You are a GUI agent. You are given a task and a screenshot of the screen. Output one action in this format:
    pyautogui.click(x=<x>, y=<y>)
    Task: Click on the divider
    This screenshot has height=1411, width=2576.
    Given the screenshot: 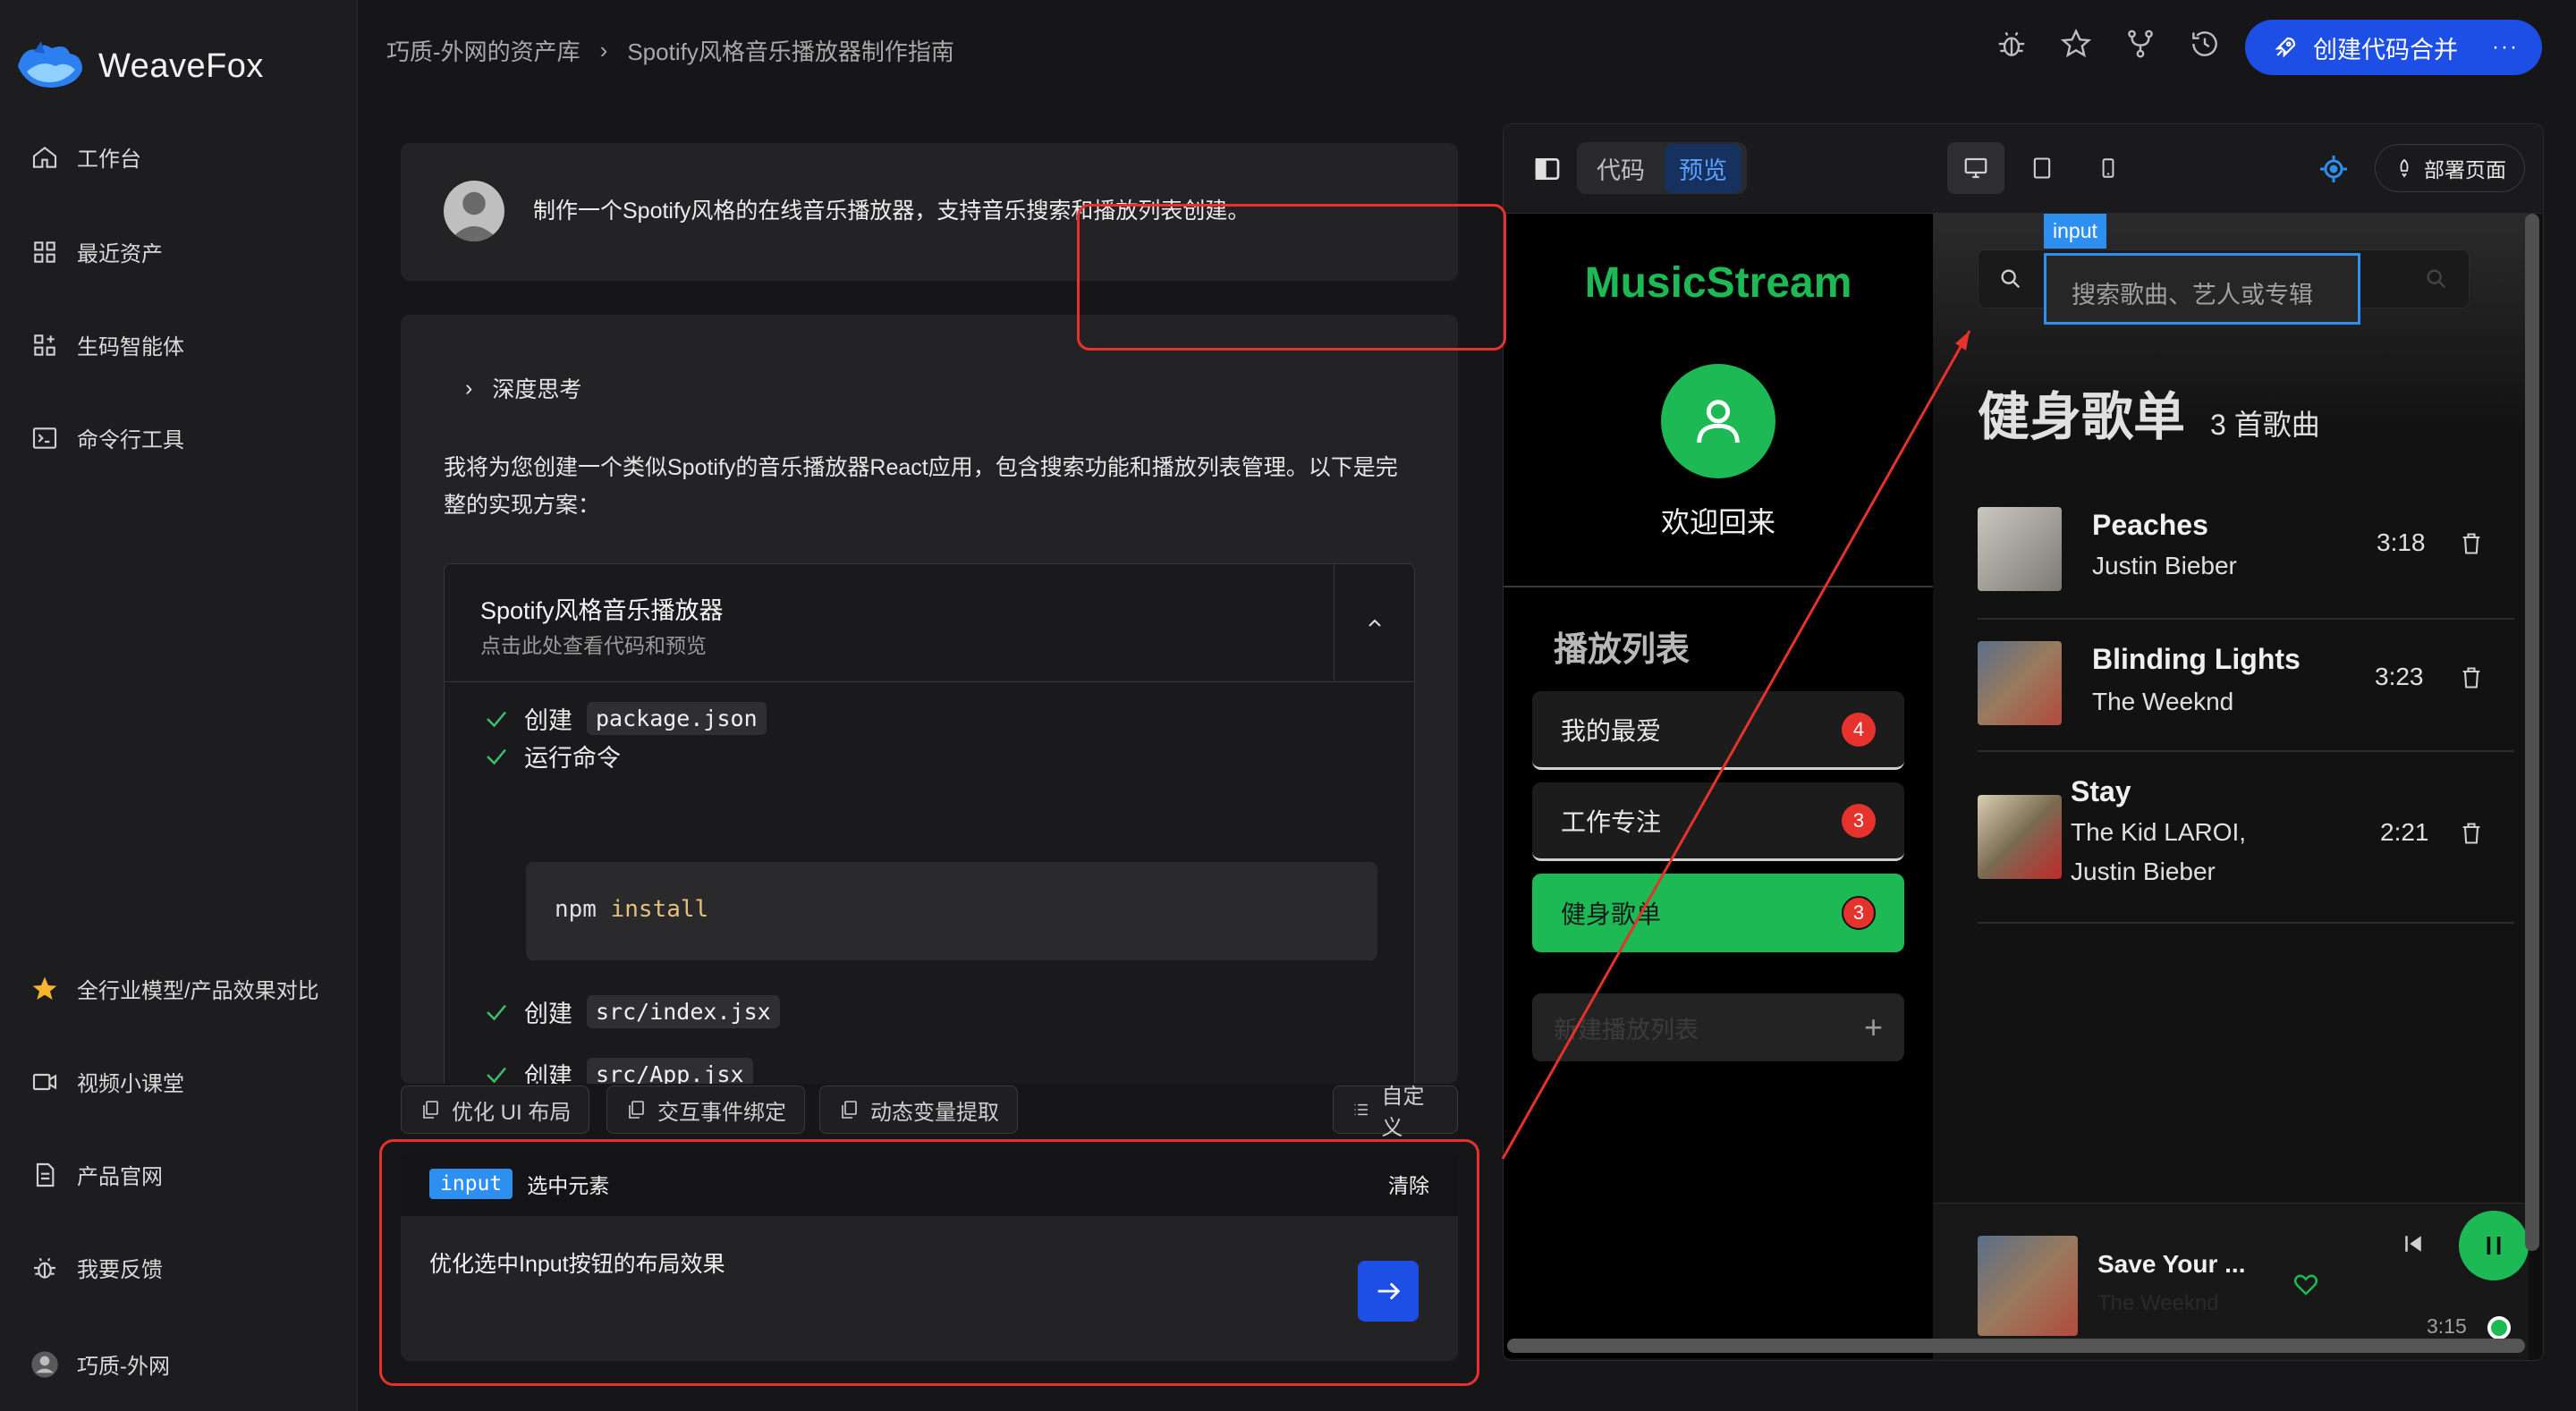 What is the action you would take?
    pyautogui.click(x=1718, y=587)
    